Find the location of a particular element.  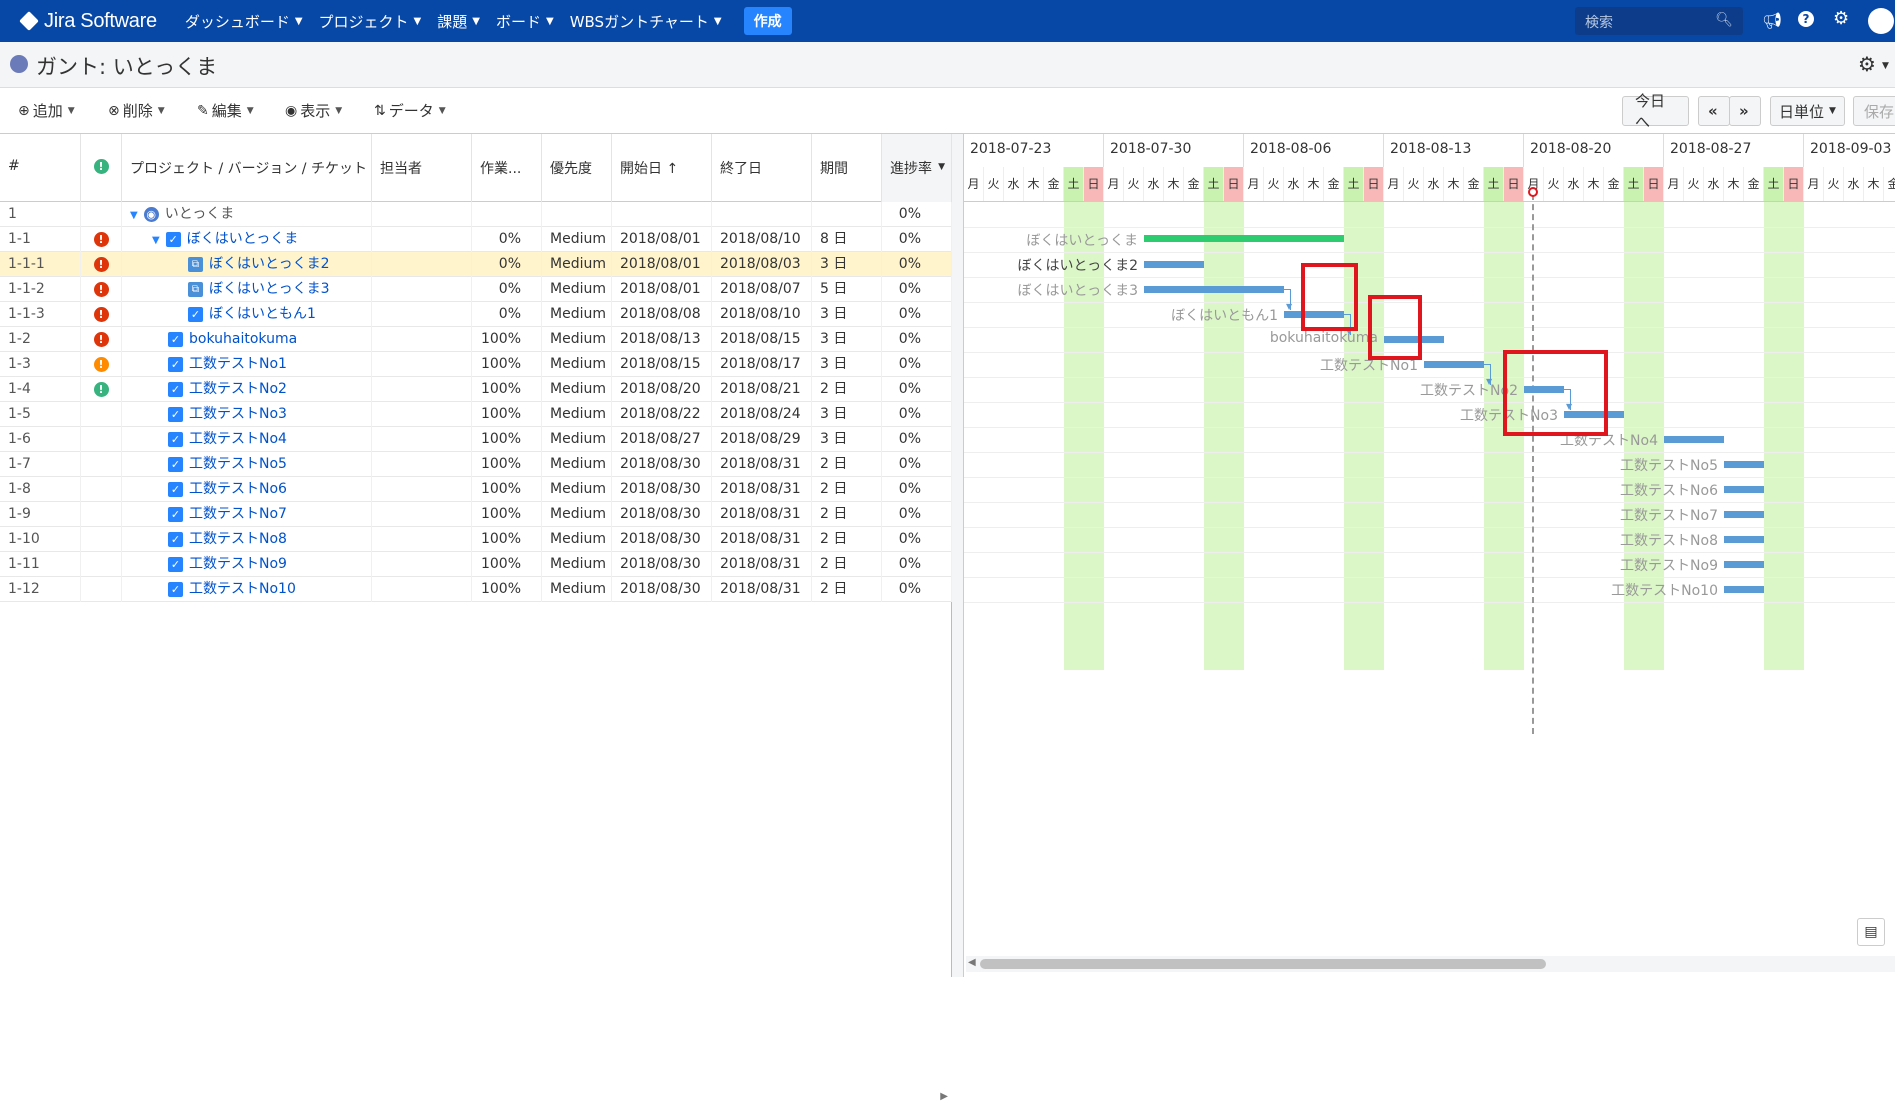

task-name-link: 工数テストNo10 is located at coordinates (242, 589).